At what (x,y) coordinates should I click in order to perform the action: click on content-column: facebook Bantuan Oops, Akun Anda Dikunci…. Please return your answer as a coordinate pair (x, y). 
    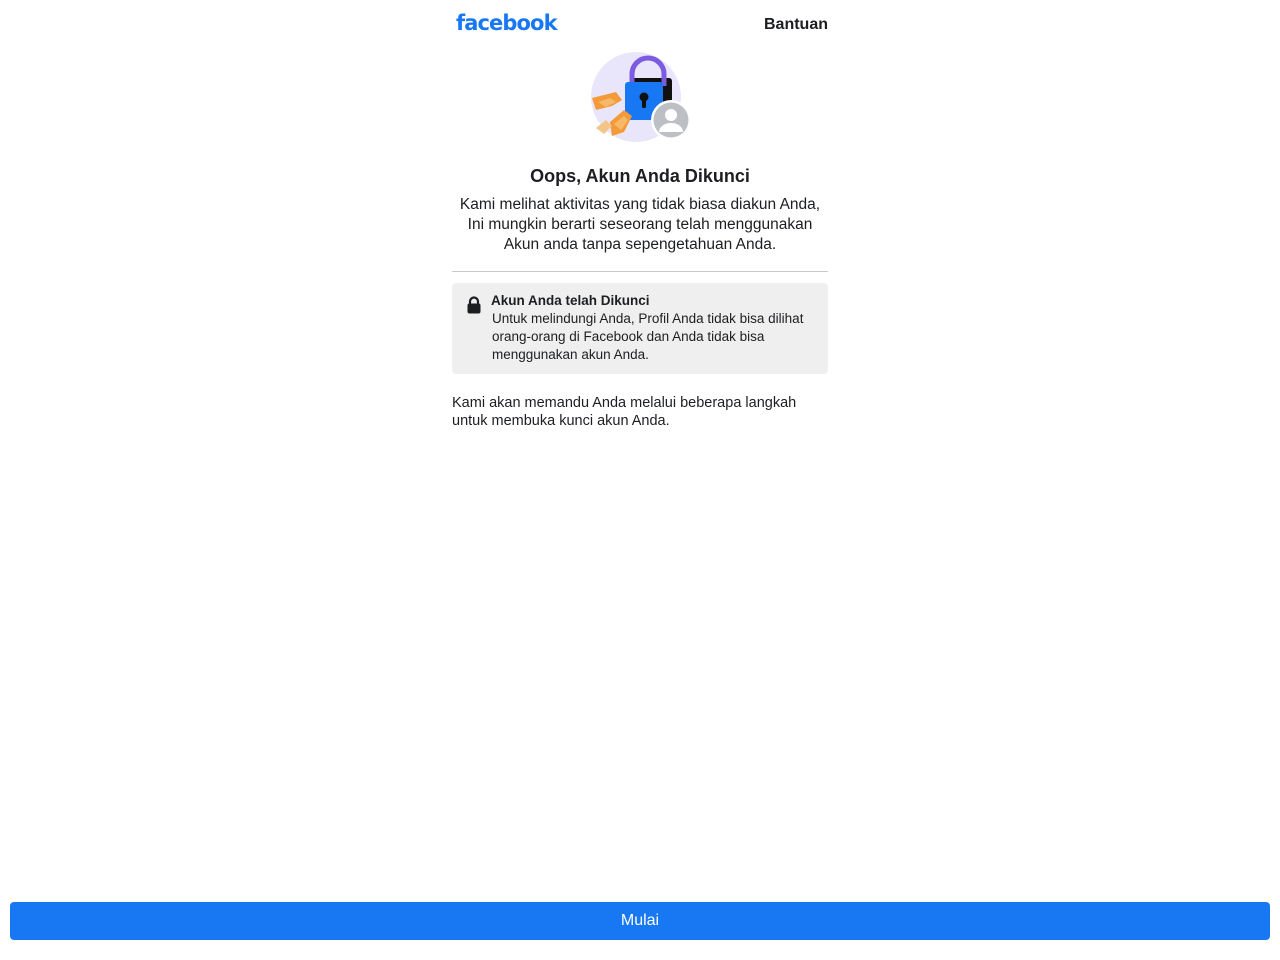
    Looking at the image, I should click on (640, 214).